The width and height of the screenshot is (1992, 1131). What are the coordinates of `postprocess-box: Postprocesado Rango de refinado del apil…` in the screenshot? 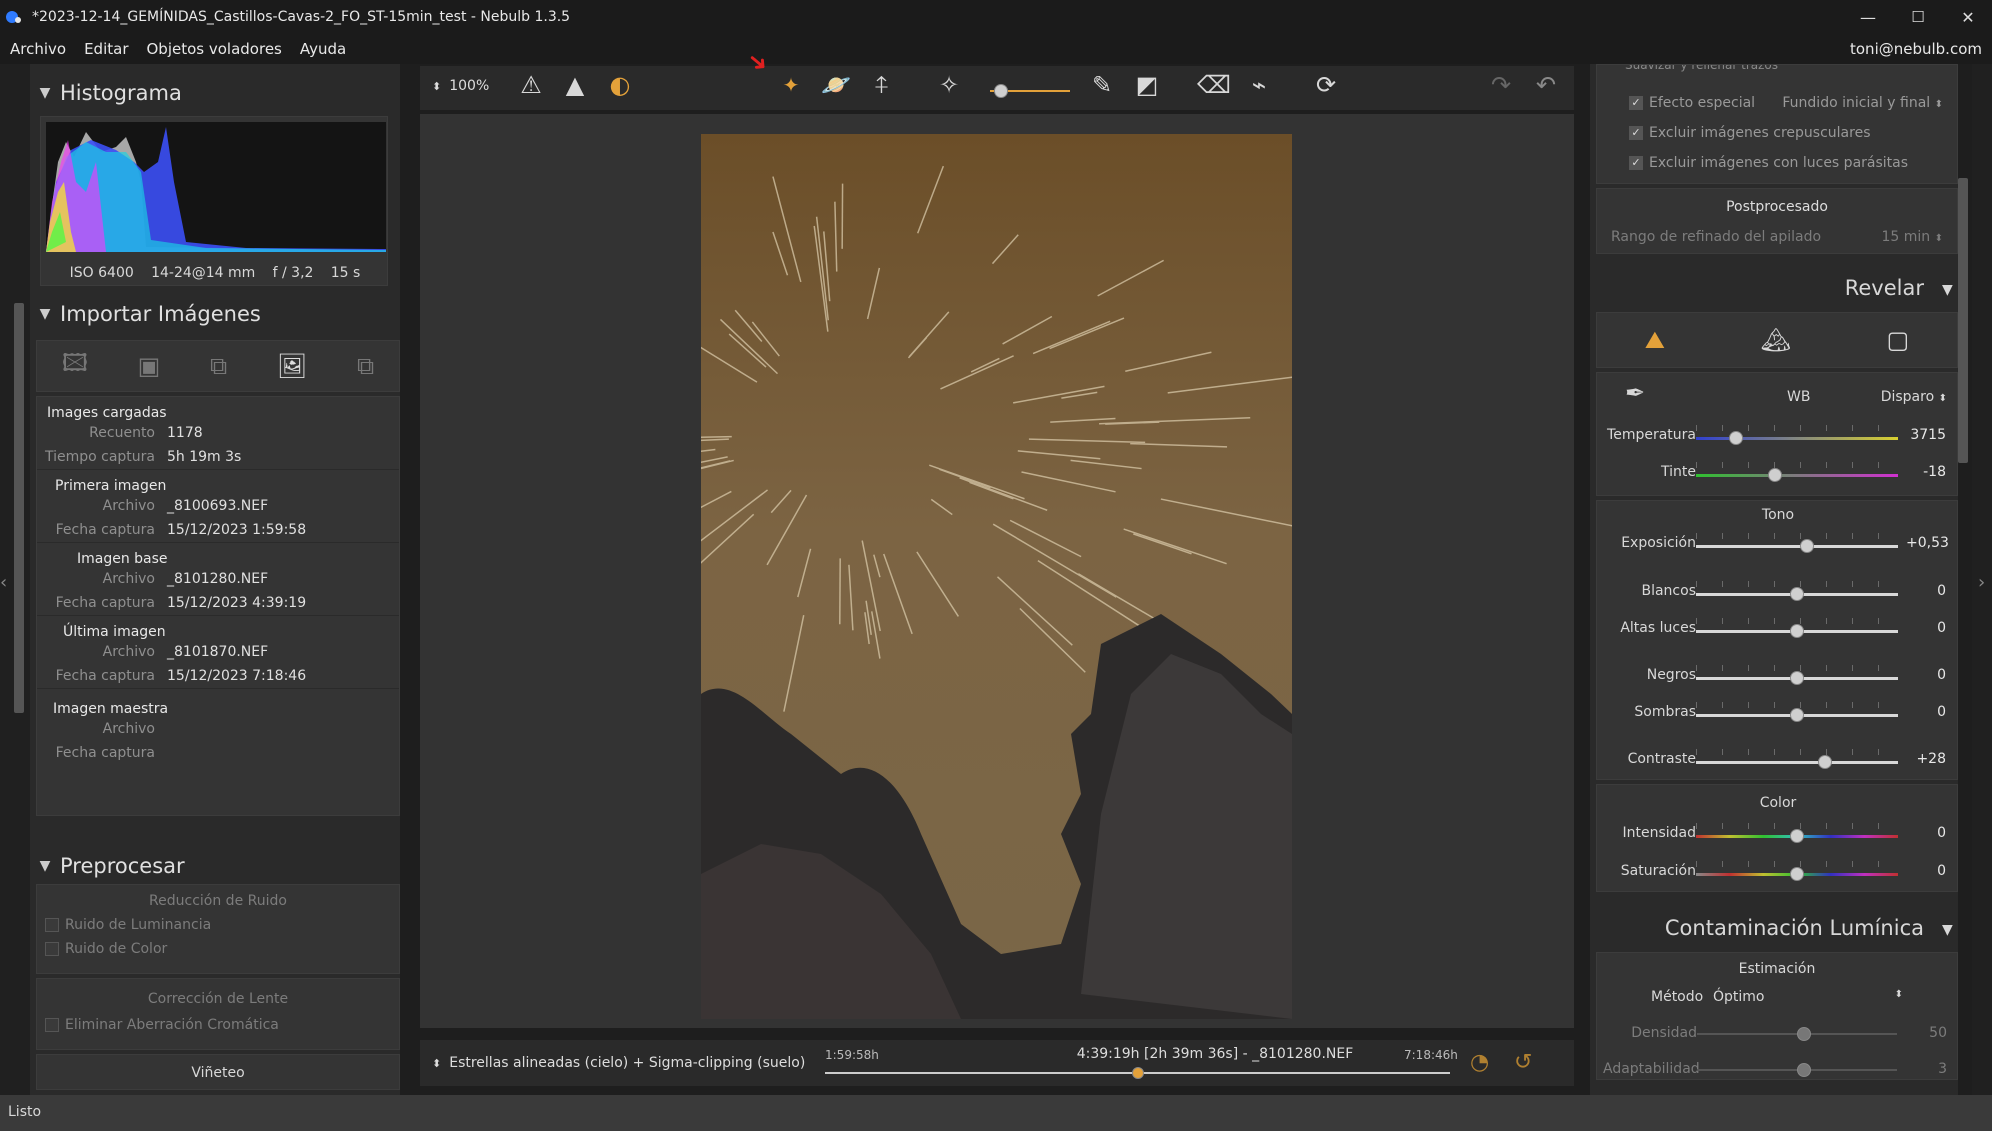 It's located at (1777, 221).